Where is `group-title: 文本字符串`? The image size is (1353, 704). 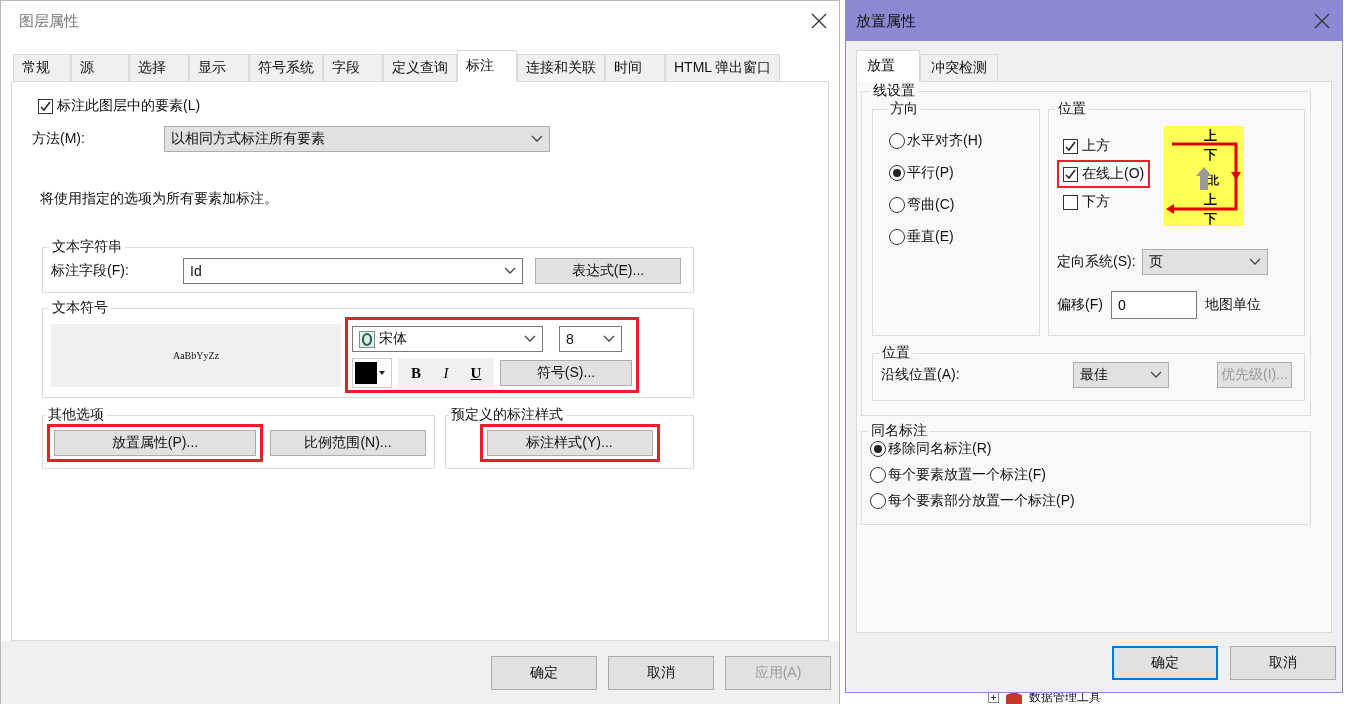 group-title: 文本字符串 is located at coordinates (87, 247).